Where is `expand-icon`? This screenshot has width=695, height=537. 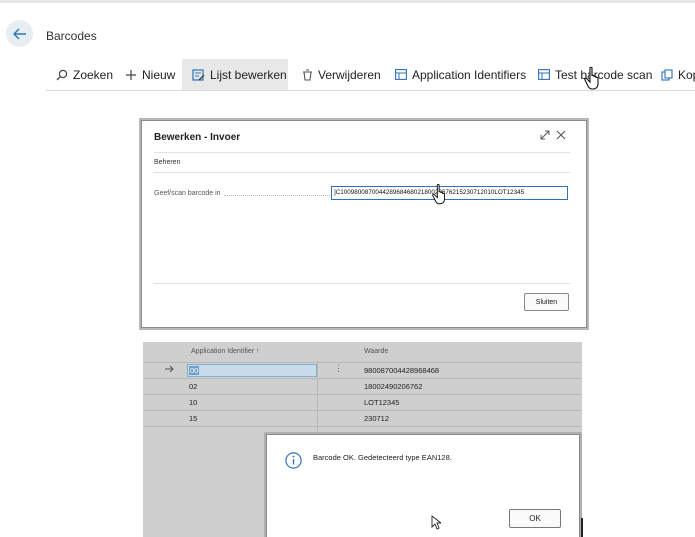 expand-icon is located at coordinates (545, 136).